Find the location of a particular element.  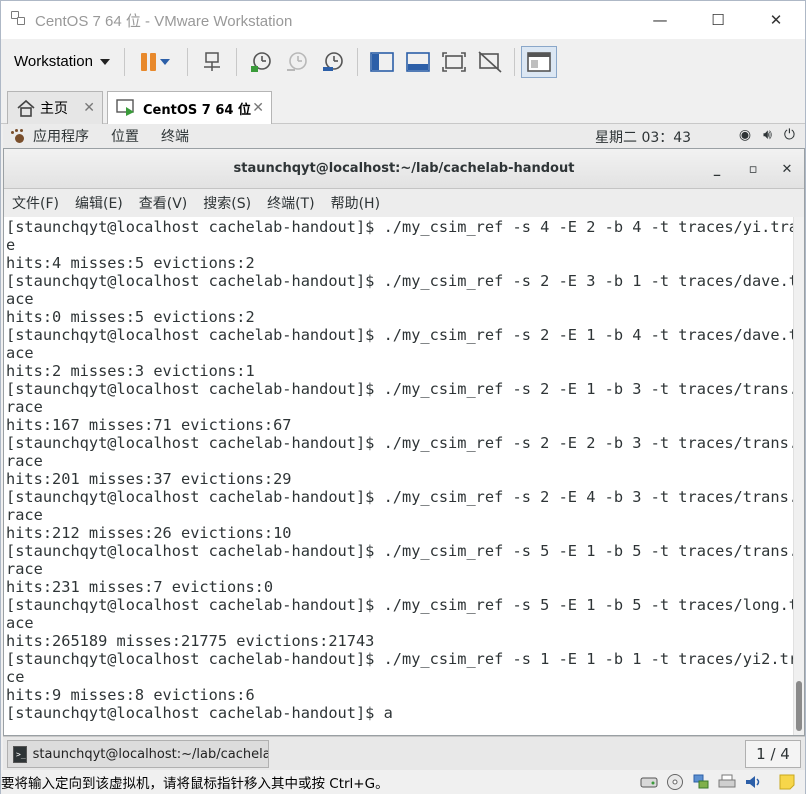

show-thumbnail-bar-button is located at coordinates (418, 62).